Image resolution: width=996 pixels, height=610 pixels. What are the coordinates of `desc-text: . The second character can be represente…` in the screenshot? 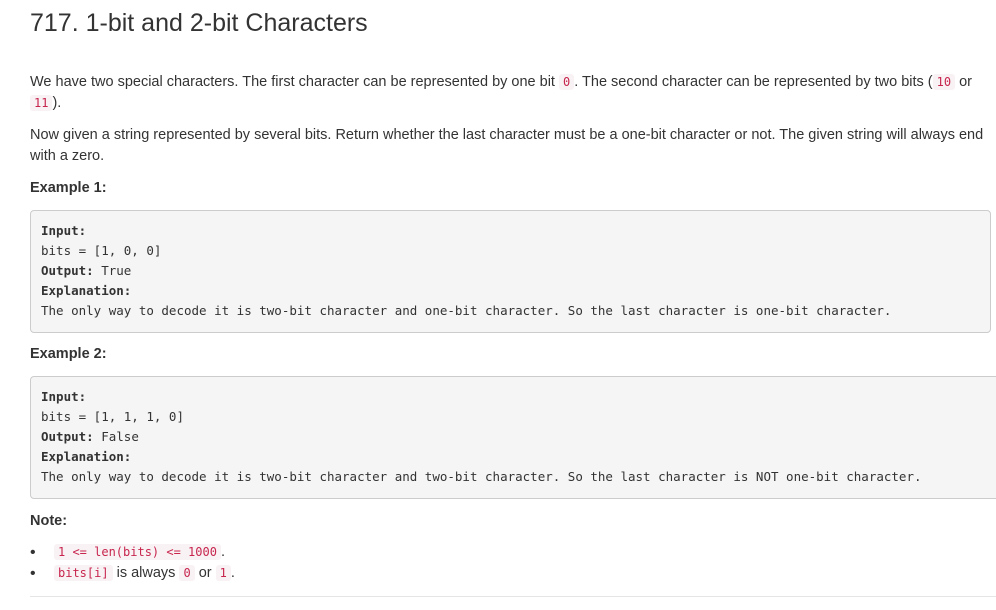 It's located at (753, 82).